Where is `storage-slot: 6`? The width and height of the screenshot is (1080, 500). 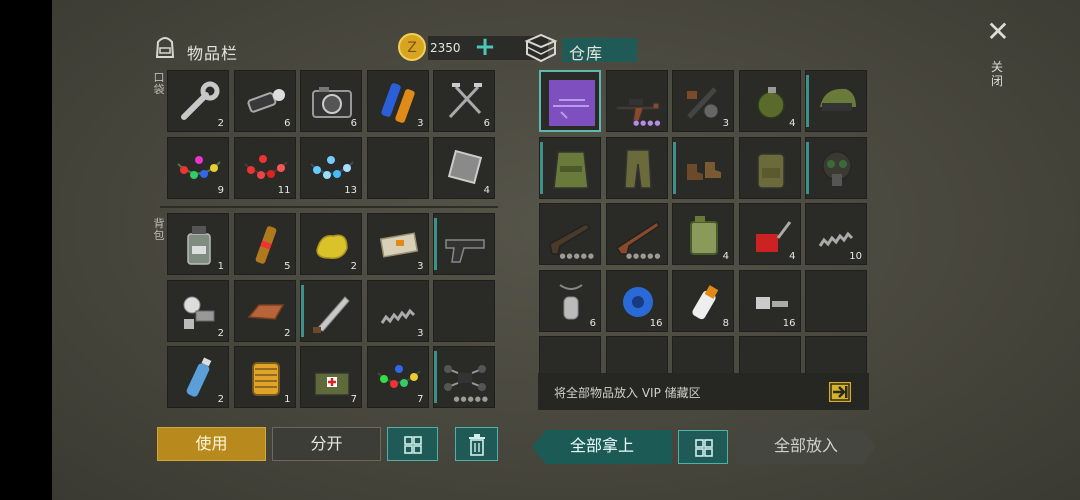
storage-slot: 6 is located at coordinates (570, 300).